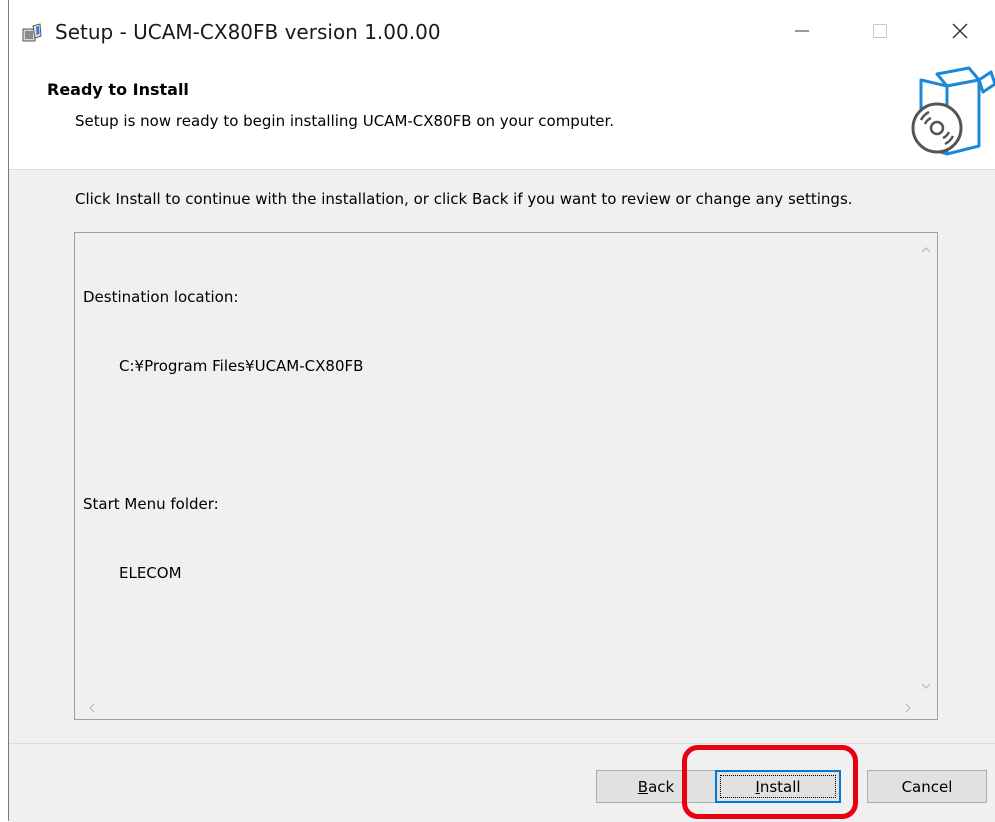  What do you see at coordinates (161, 297) in the screenshot?
I see `destination-label: Destination location:` at bounding box center [161, 297].